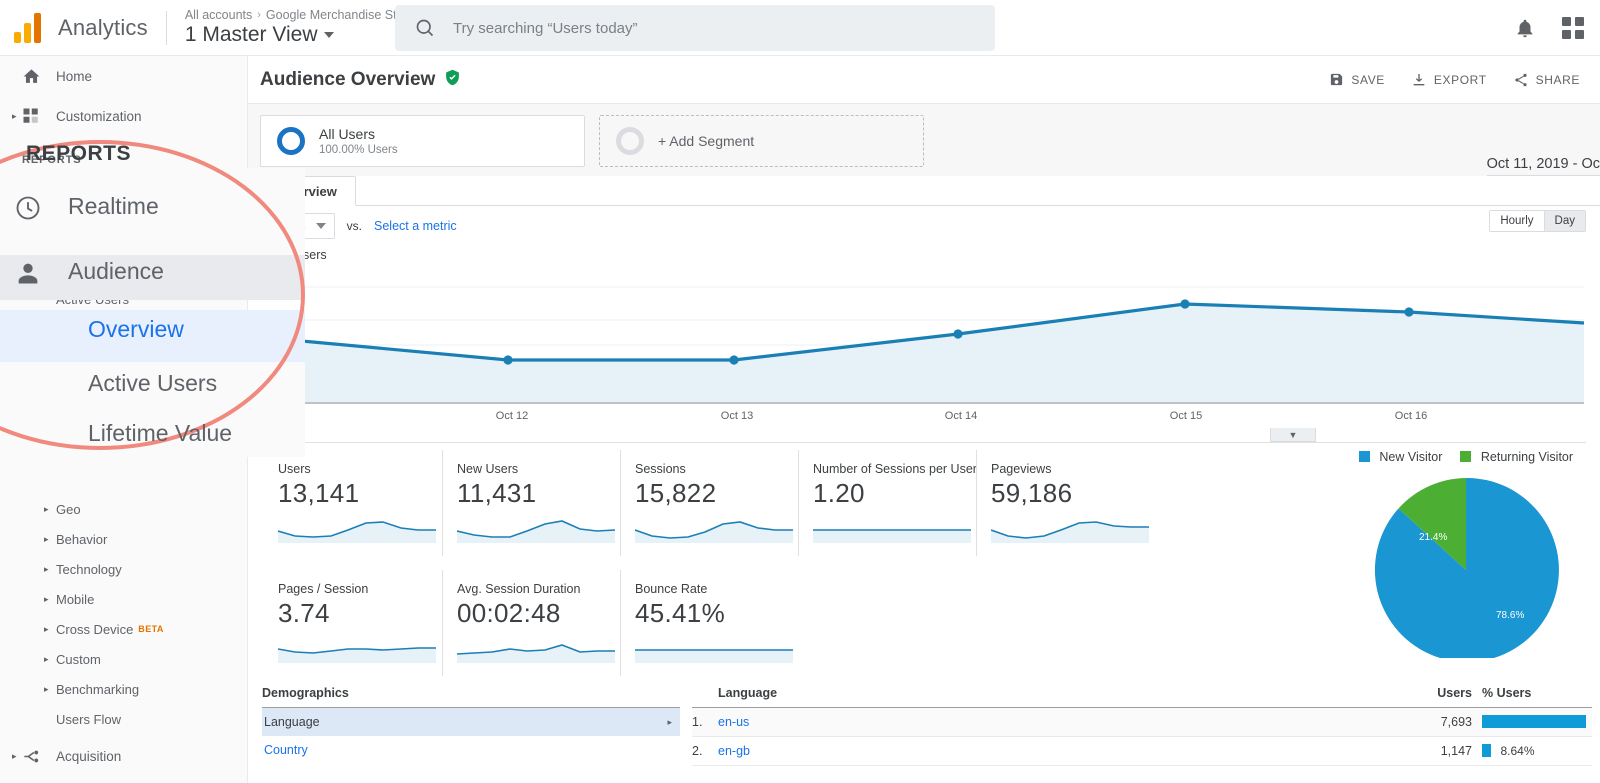  I want to click on sidebar-subitem-users-flow: Users Flow, so click(123, 719).